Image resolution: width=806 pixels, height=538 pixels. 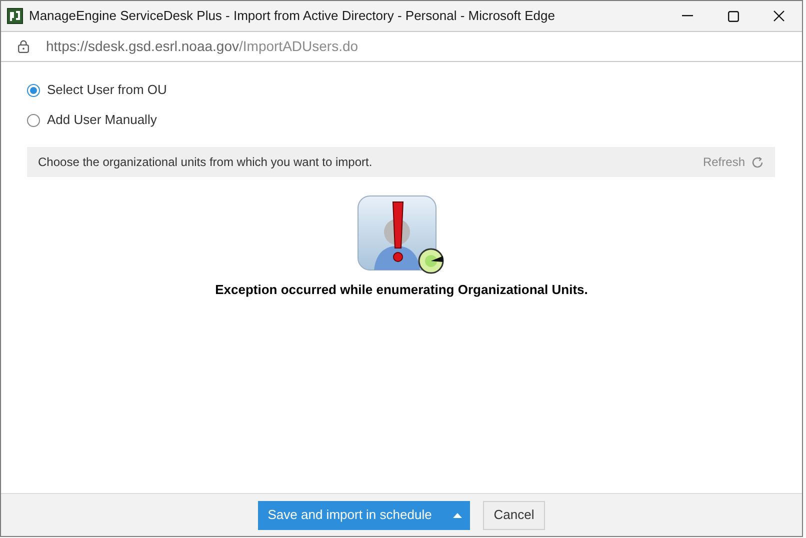 What do you see at coordinates (298, 46) in the screenshot?
I see `url-path: /ImportADUsers.do` at bounding box center [298, 46].